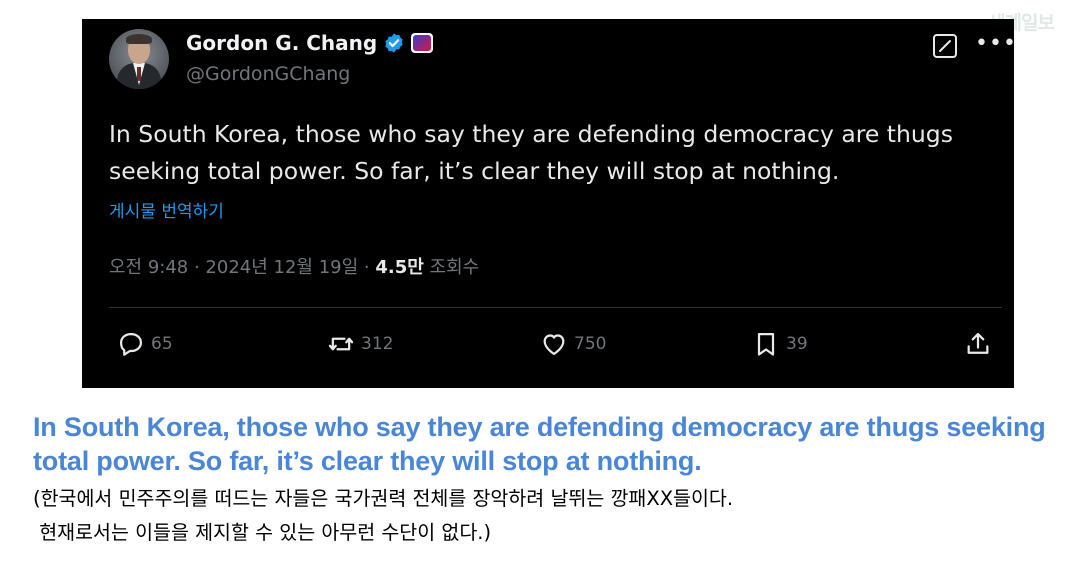 This screenshot has width=1080, height=582. I want to click on divider, so click(555, 307).